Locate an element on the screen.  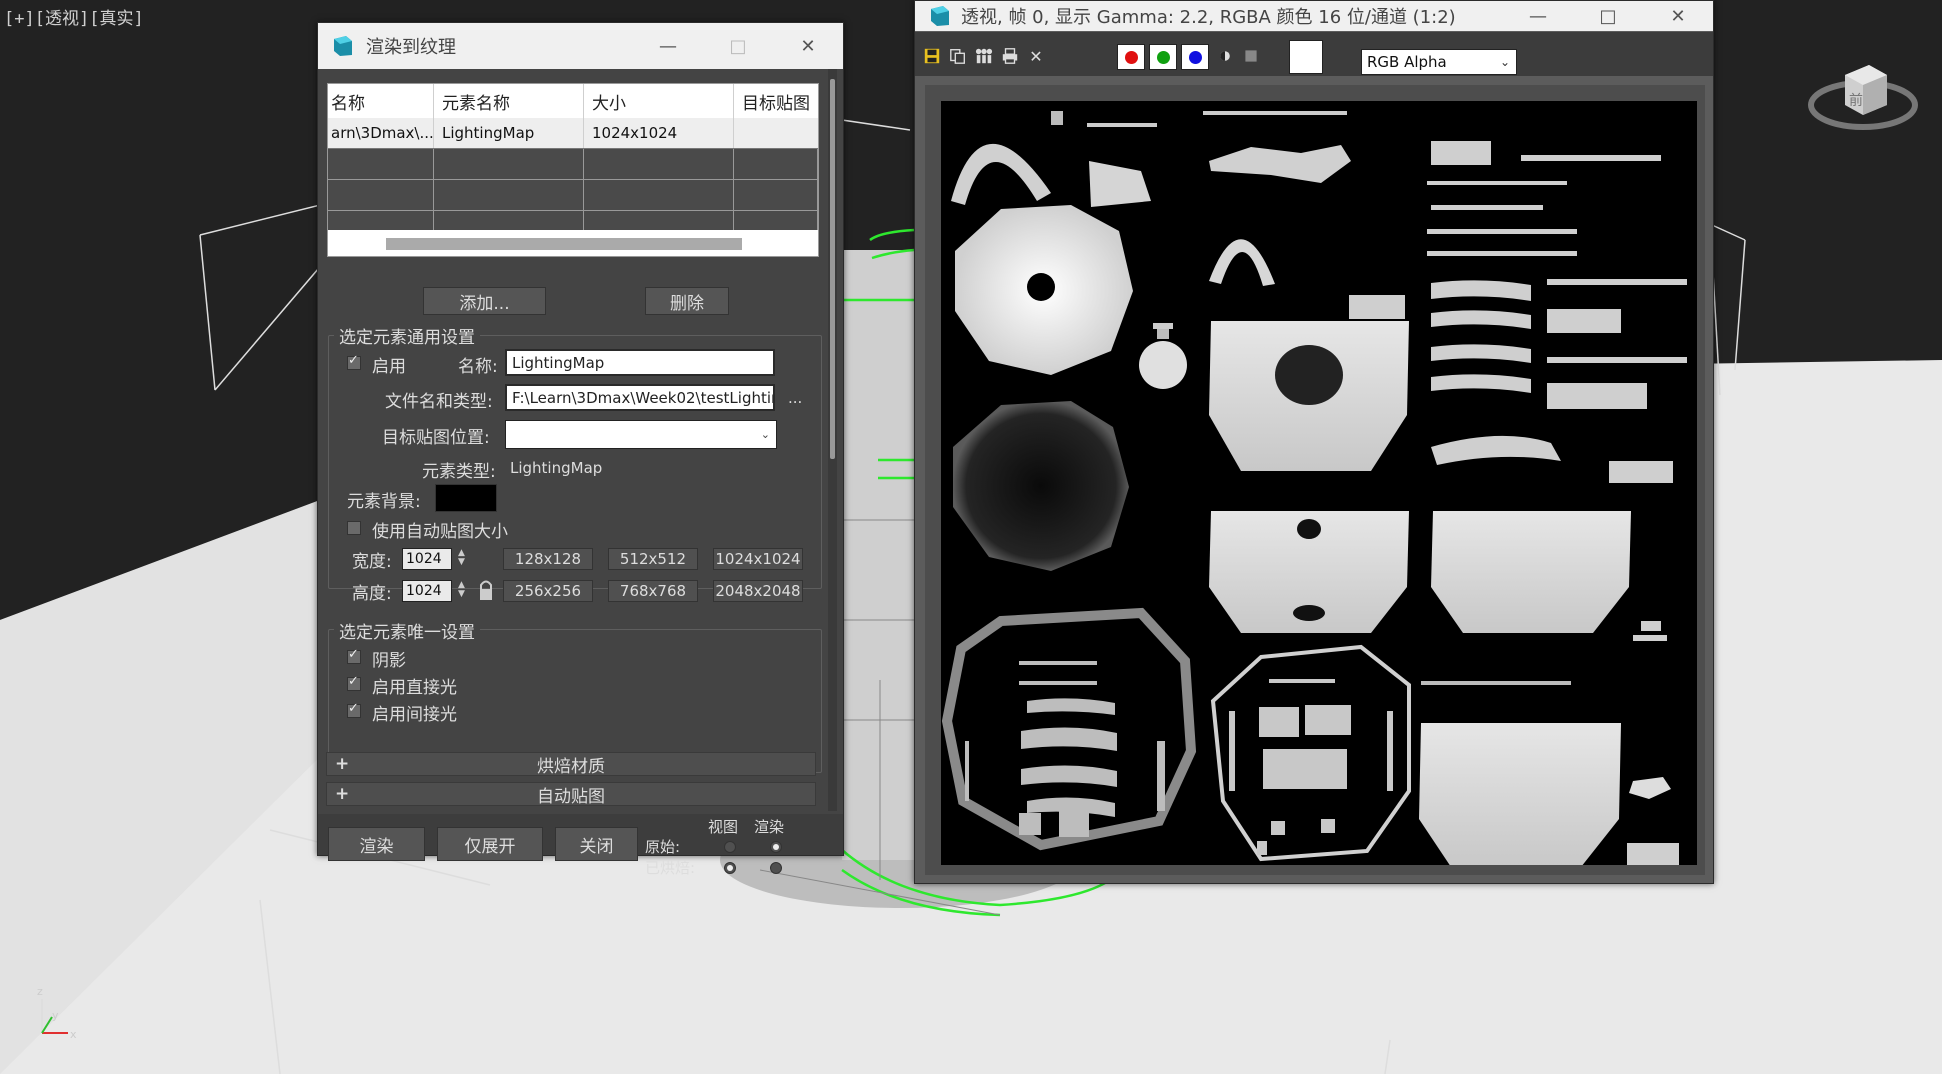
dialog-scrollbar is located at coordinates (832, 440).